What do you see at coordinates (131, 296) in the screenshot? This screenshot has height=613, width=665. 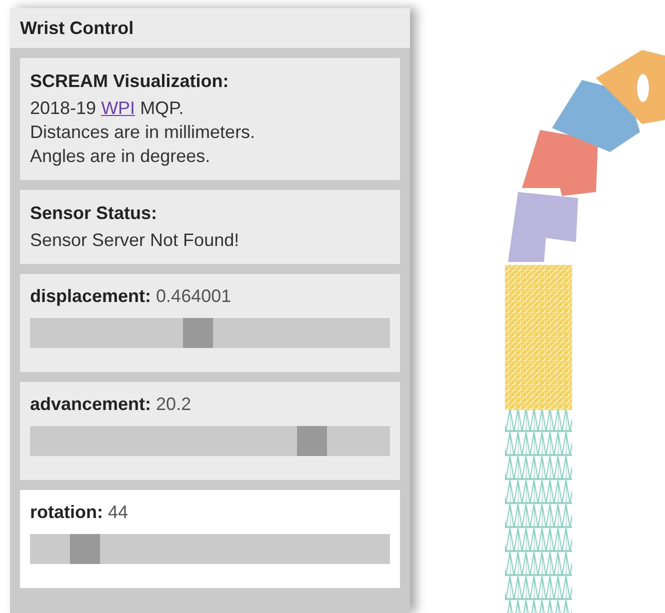 I see `slider-label: displacement: 0.464001` at bounding box center [131, 296].